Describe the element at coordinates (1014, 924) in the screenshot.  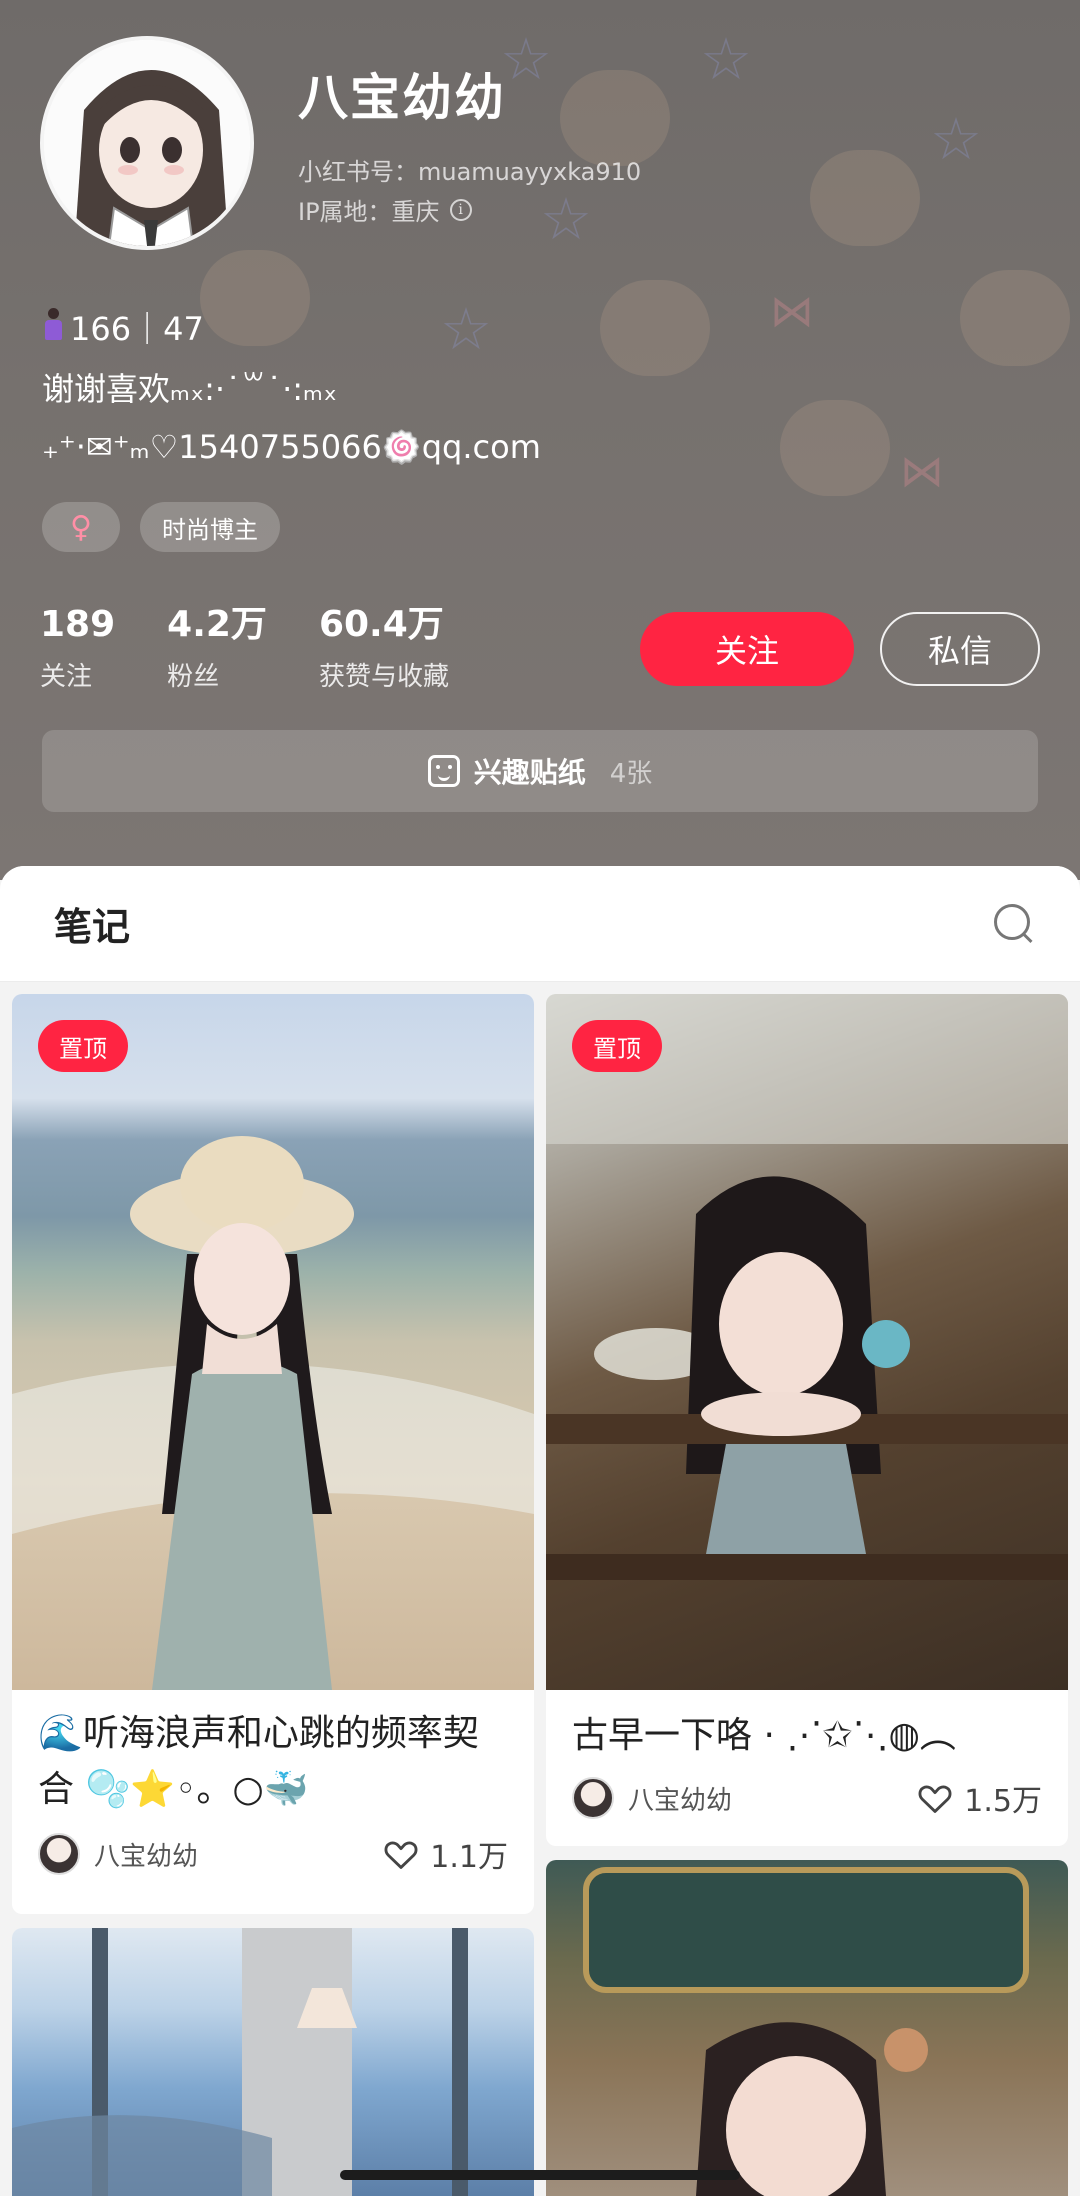
I see `search-icon` at that location.